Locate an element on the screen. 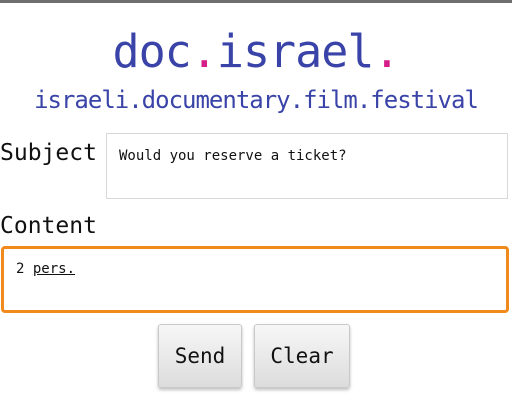 The width and height of the screenshot is (512, 414). site-logo: doc.israel. is located at coordinates (256, 52).